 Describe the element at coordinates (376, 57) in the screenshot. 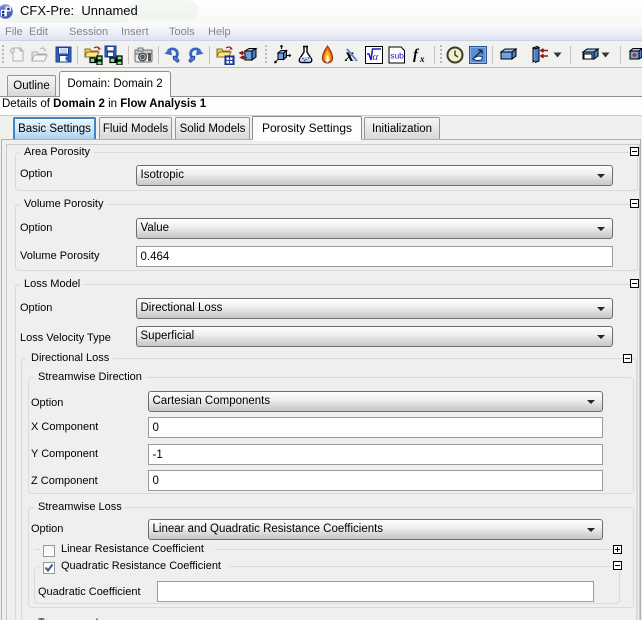

I see `svg-text: α` at that location.